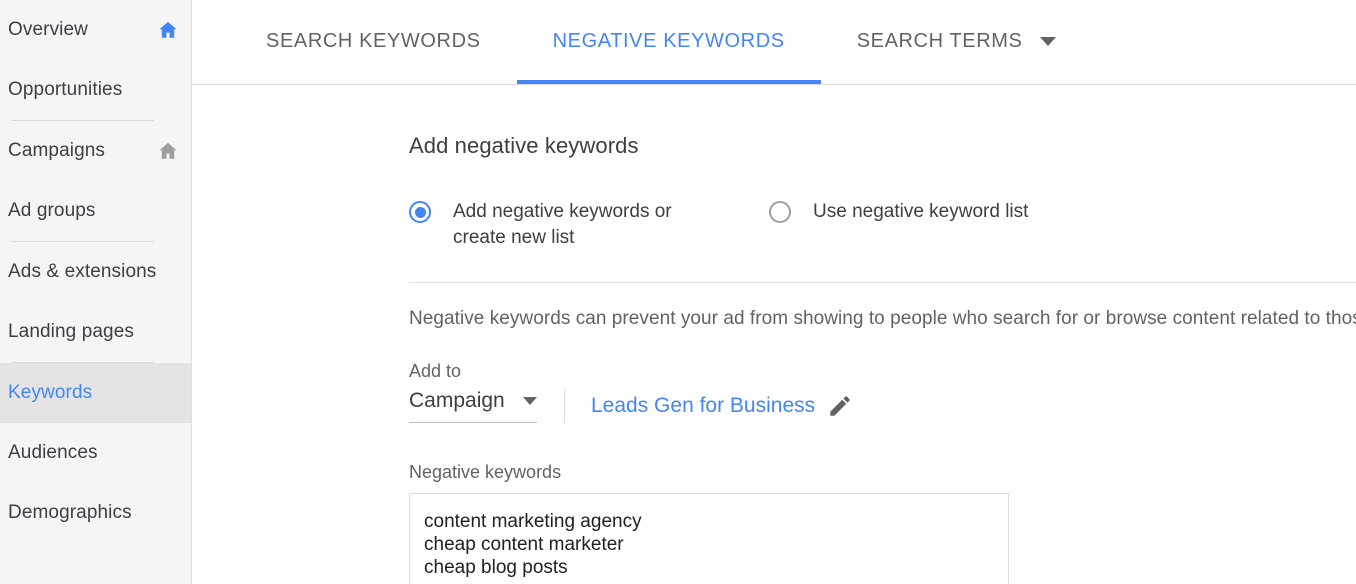 The width and height of the screenshot is (1356, 584). Describe the element at coordinates (52, 210) in the screenshot. I see `sidebar-item-label: Ad groups` at that location.